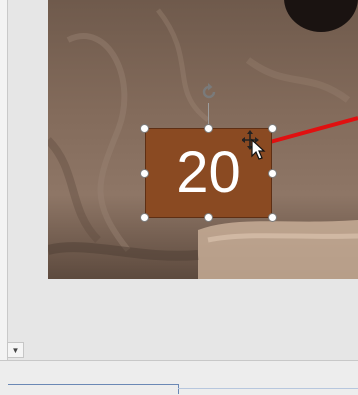  Describe the element at coordinates (208, 128) in the screenshot. I see `resize-handle-top-center` at that location.